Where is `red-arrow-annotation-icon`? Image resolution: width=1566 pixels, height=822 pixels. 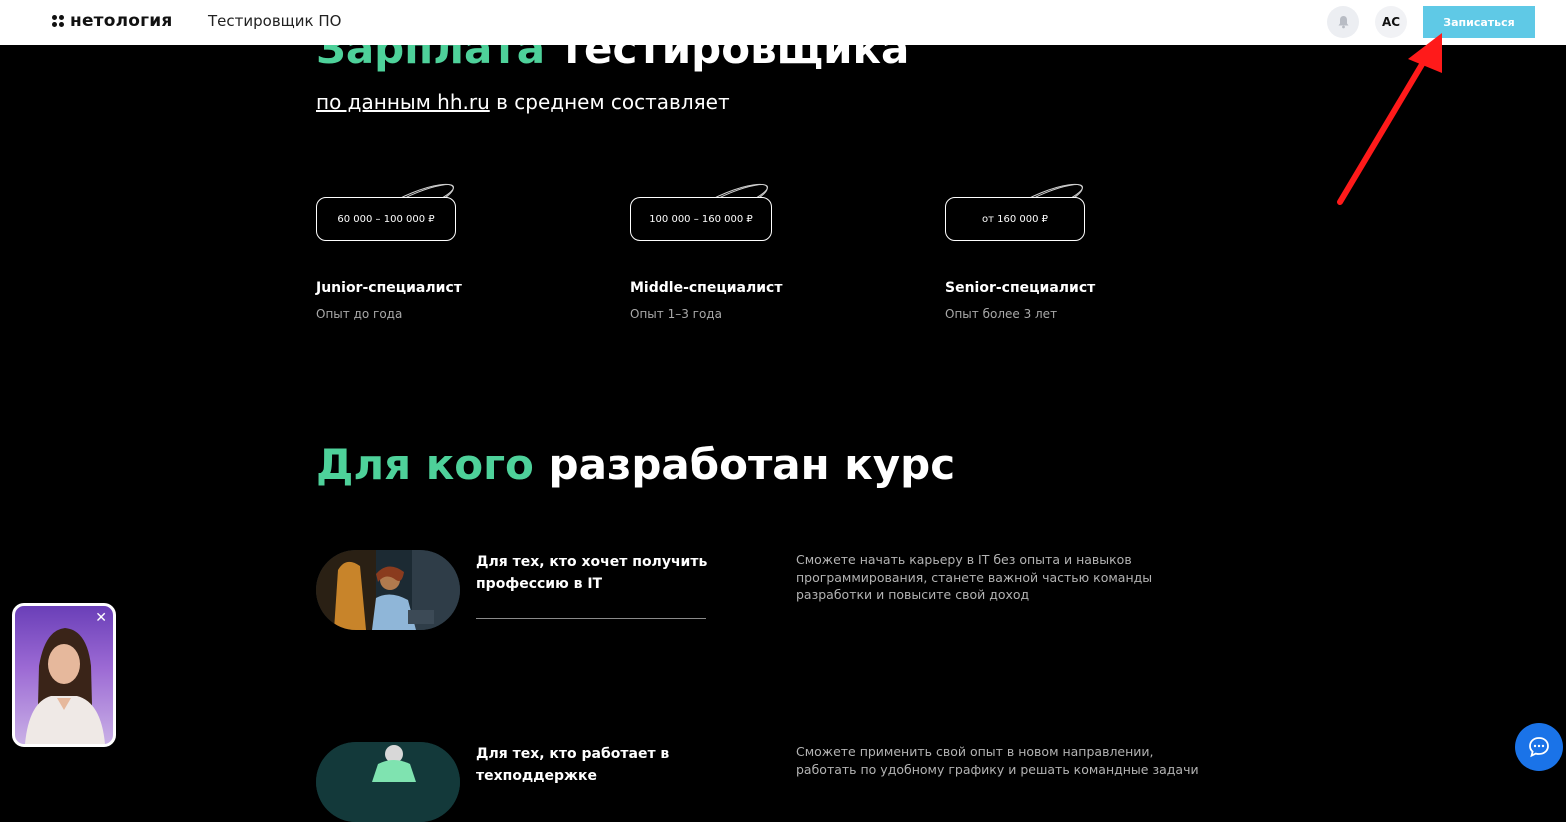
red-arrow-annotation-icon is located at coordinates (1389, 119).